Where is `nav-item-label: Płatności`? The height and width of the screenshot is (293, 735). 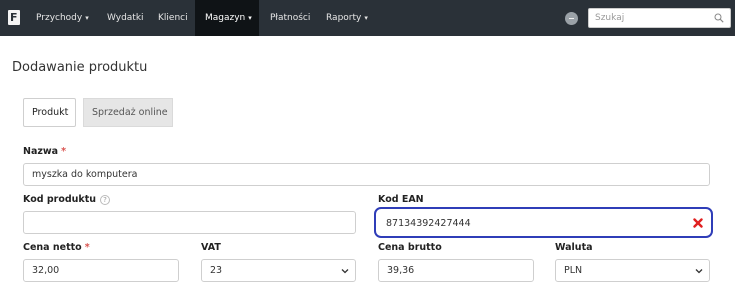 nav-item-label: Płatności is located at coordinates (290, 18).